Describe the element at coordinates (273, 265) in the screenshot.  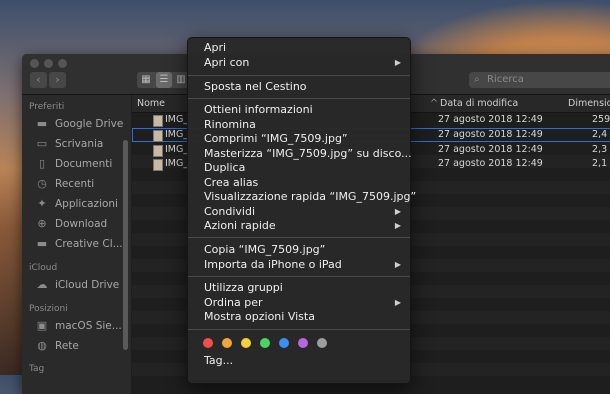
I see `menu-item-importa-da-iphone: Importa da iPhone o iPad` at that location.